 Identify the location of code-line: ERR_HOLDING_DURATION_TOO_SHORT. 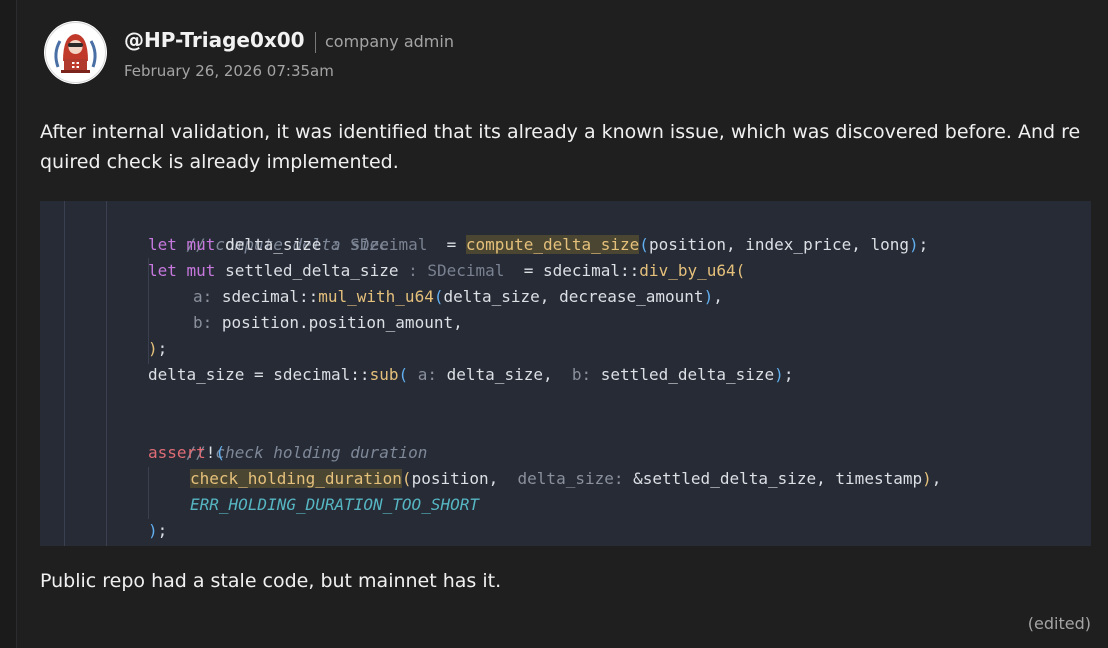
(334, 504).